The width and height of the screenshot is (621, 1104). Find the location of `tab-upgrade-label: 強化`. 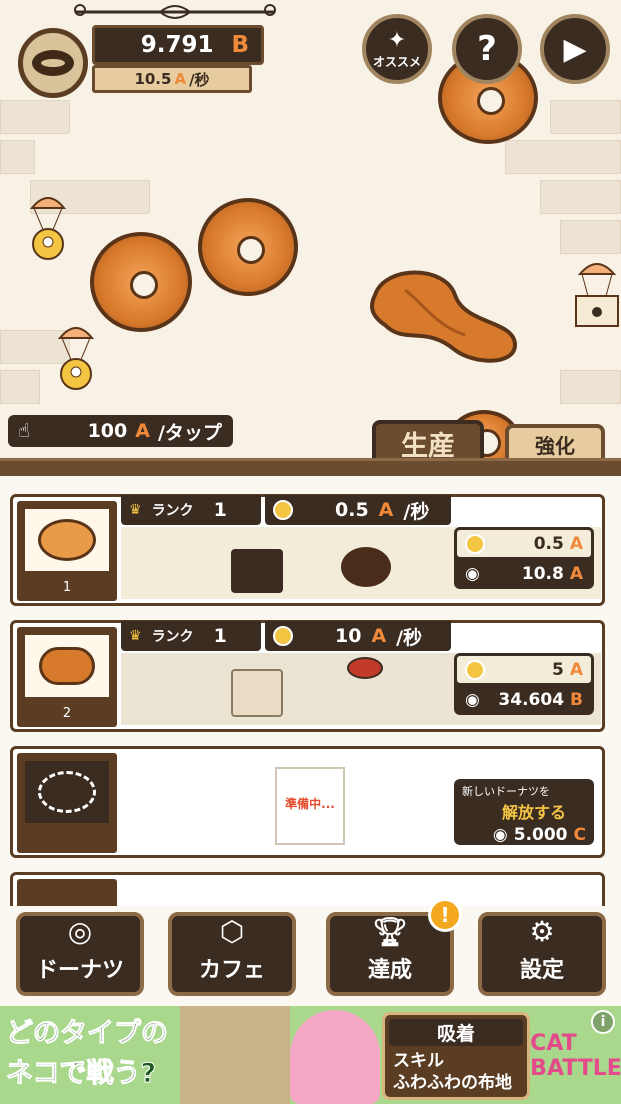

tab-upgrade-label: 強化 is located at coordinates (555, 445).